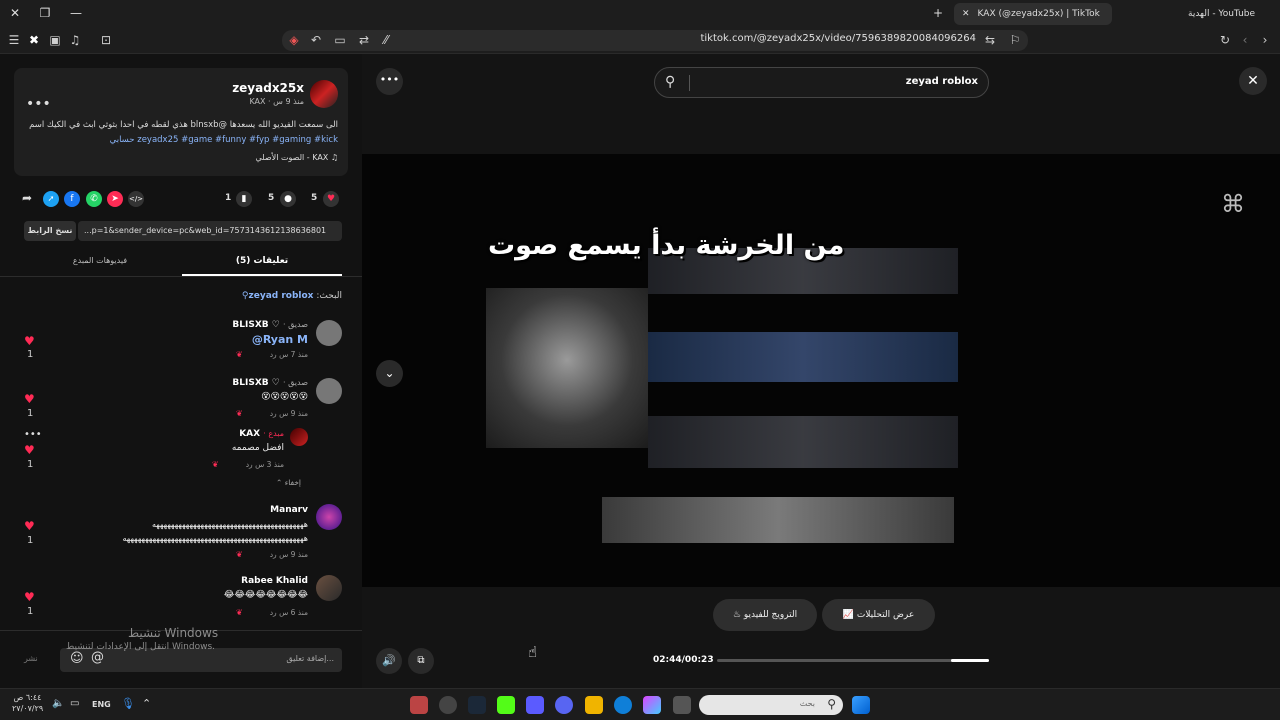 This screenshot has width=1280, height=720. Describe the element at coordinates (594, 705) in the screenshot. I see `file-explorer-icon` at that location.